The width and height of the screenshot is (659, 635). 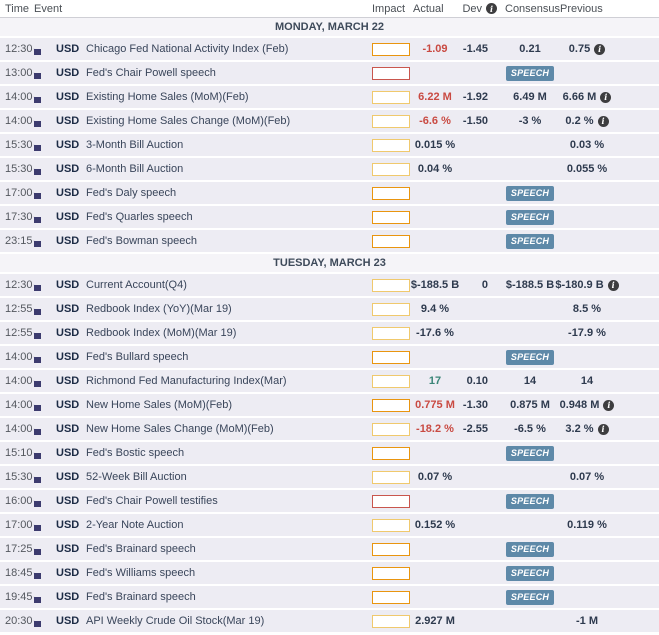 What do you see at coordinates (329, 454) in the screenshot?
I see `table-row: 15:10 USD Fed's Bostic speech SPEECH` at bounding box center [329, 454].